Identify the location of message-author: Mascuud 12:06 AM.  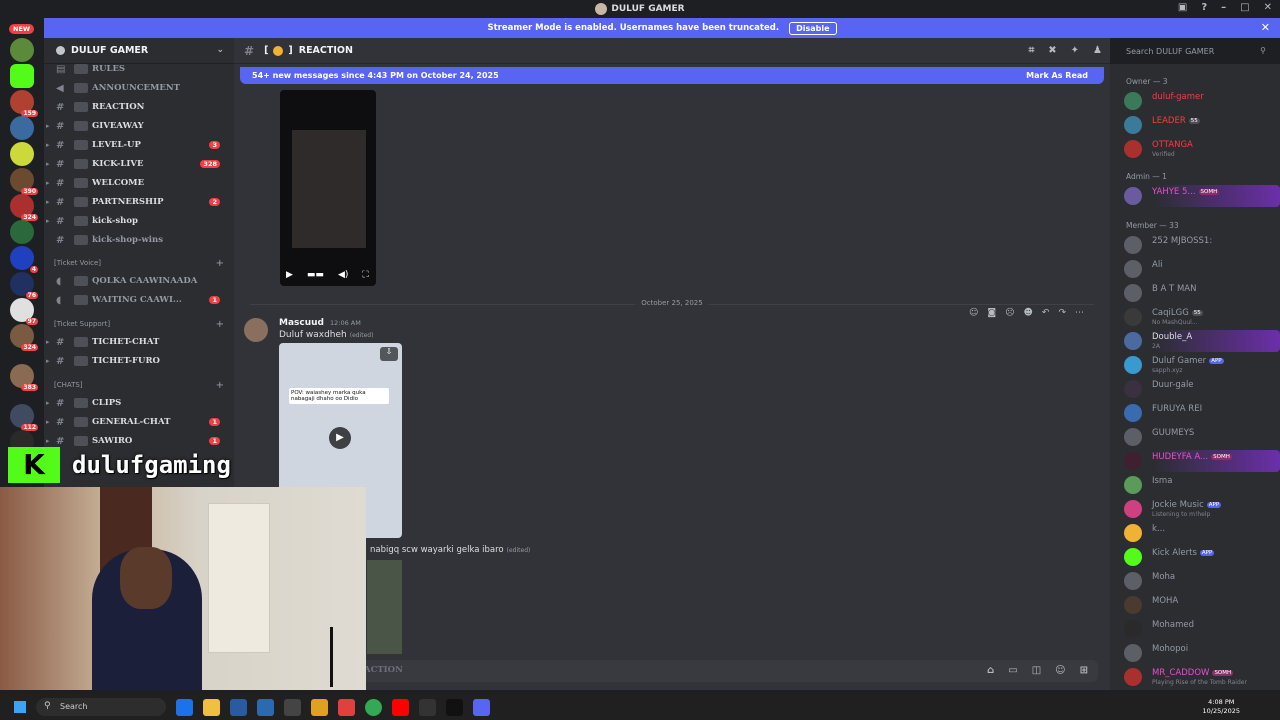
(320, 323).